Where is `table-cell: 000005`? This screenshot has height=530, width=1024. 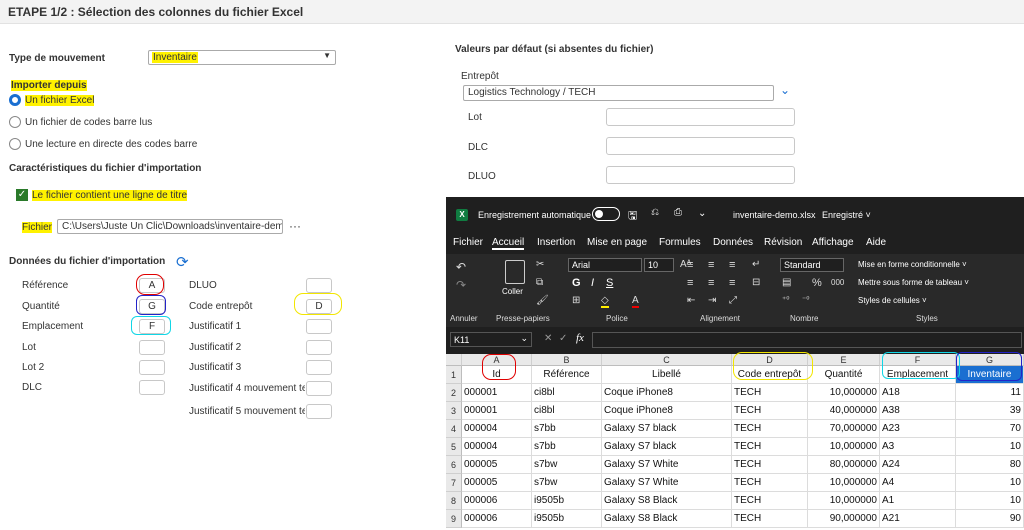
table-cell: 000005 is located at coordinates (497, 465).